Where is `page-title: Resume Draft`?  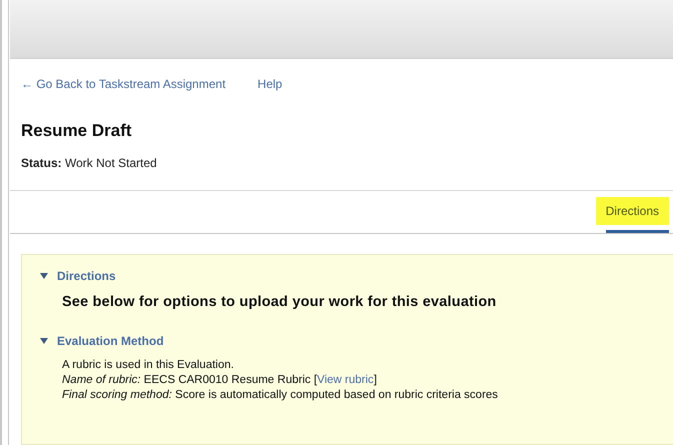 page-title: Resume Draft is located at coordinates (77, 131).